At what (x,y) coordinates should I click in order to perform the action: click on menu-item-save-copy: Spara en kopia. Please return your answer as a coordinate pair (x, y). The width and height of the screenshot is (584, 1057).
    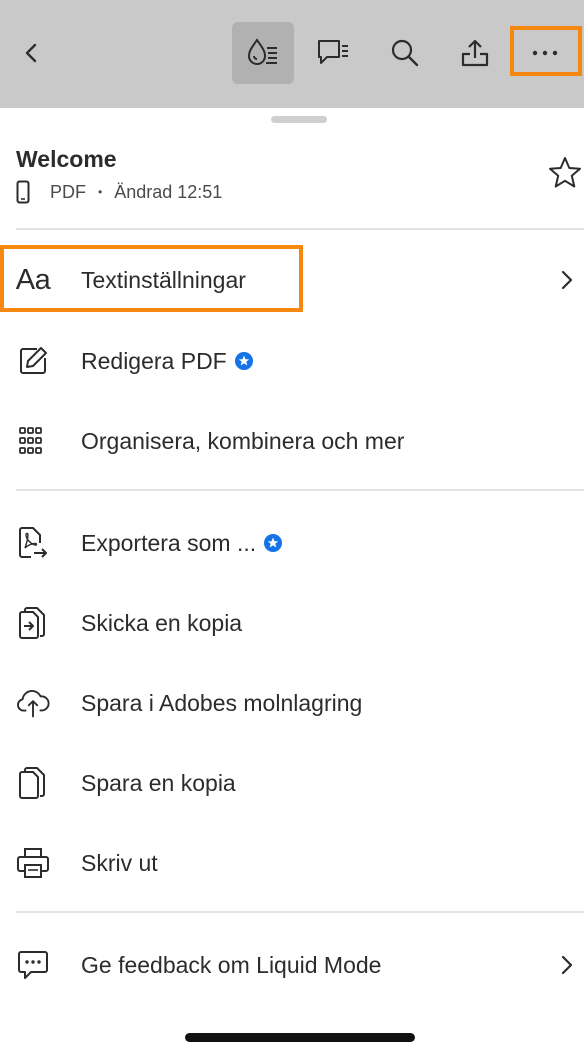
    Looking at the image, I should click on (292, 783).